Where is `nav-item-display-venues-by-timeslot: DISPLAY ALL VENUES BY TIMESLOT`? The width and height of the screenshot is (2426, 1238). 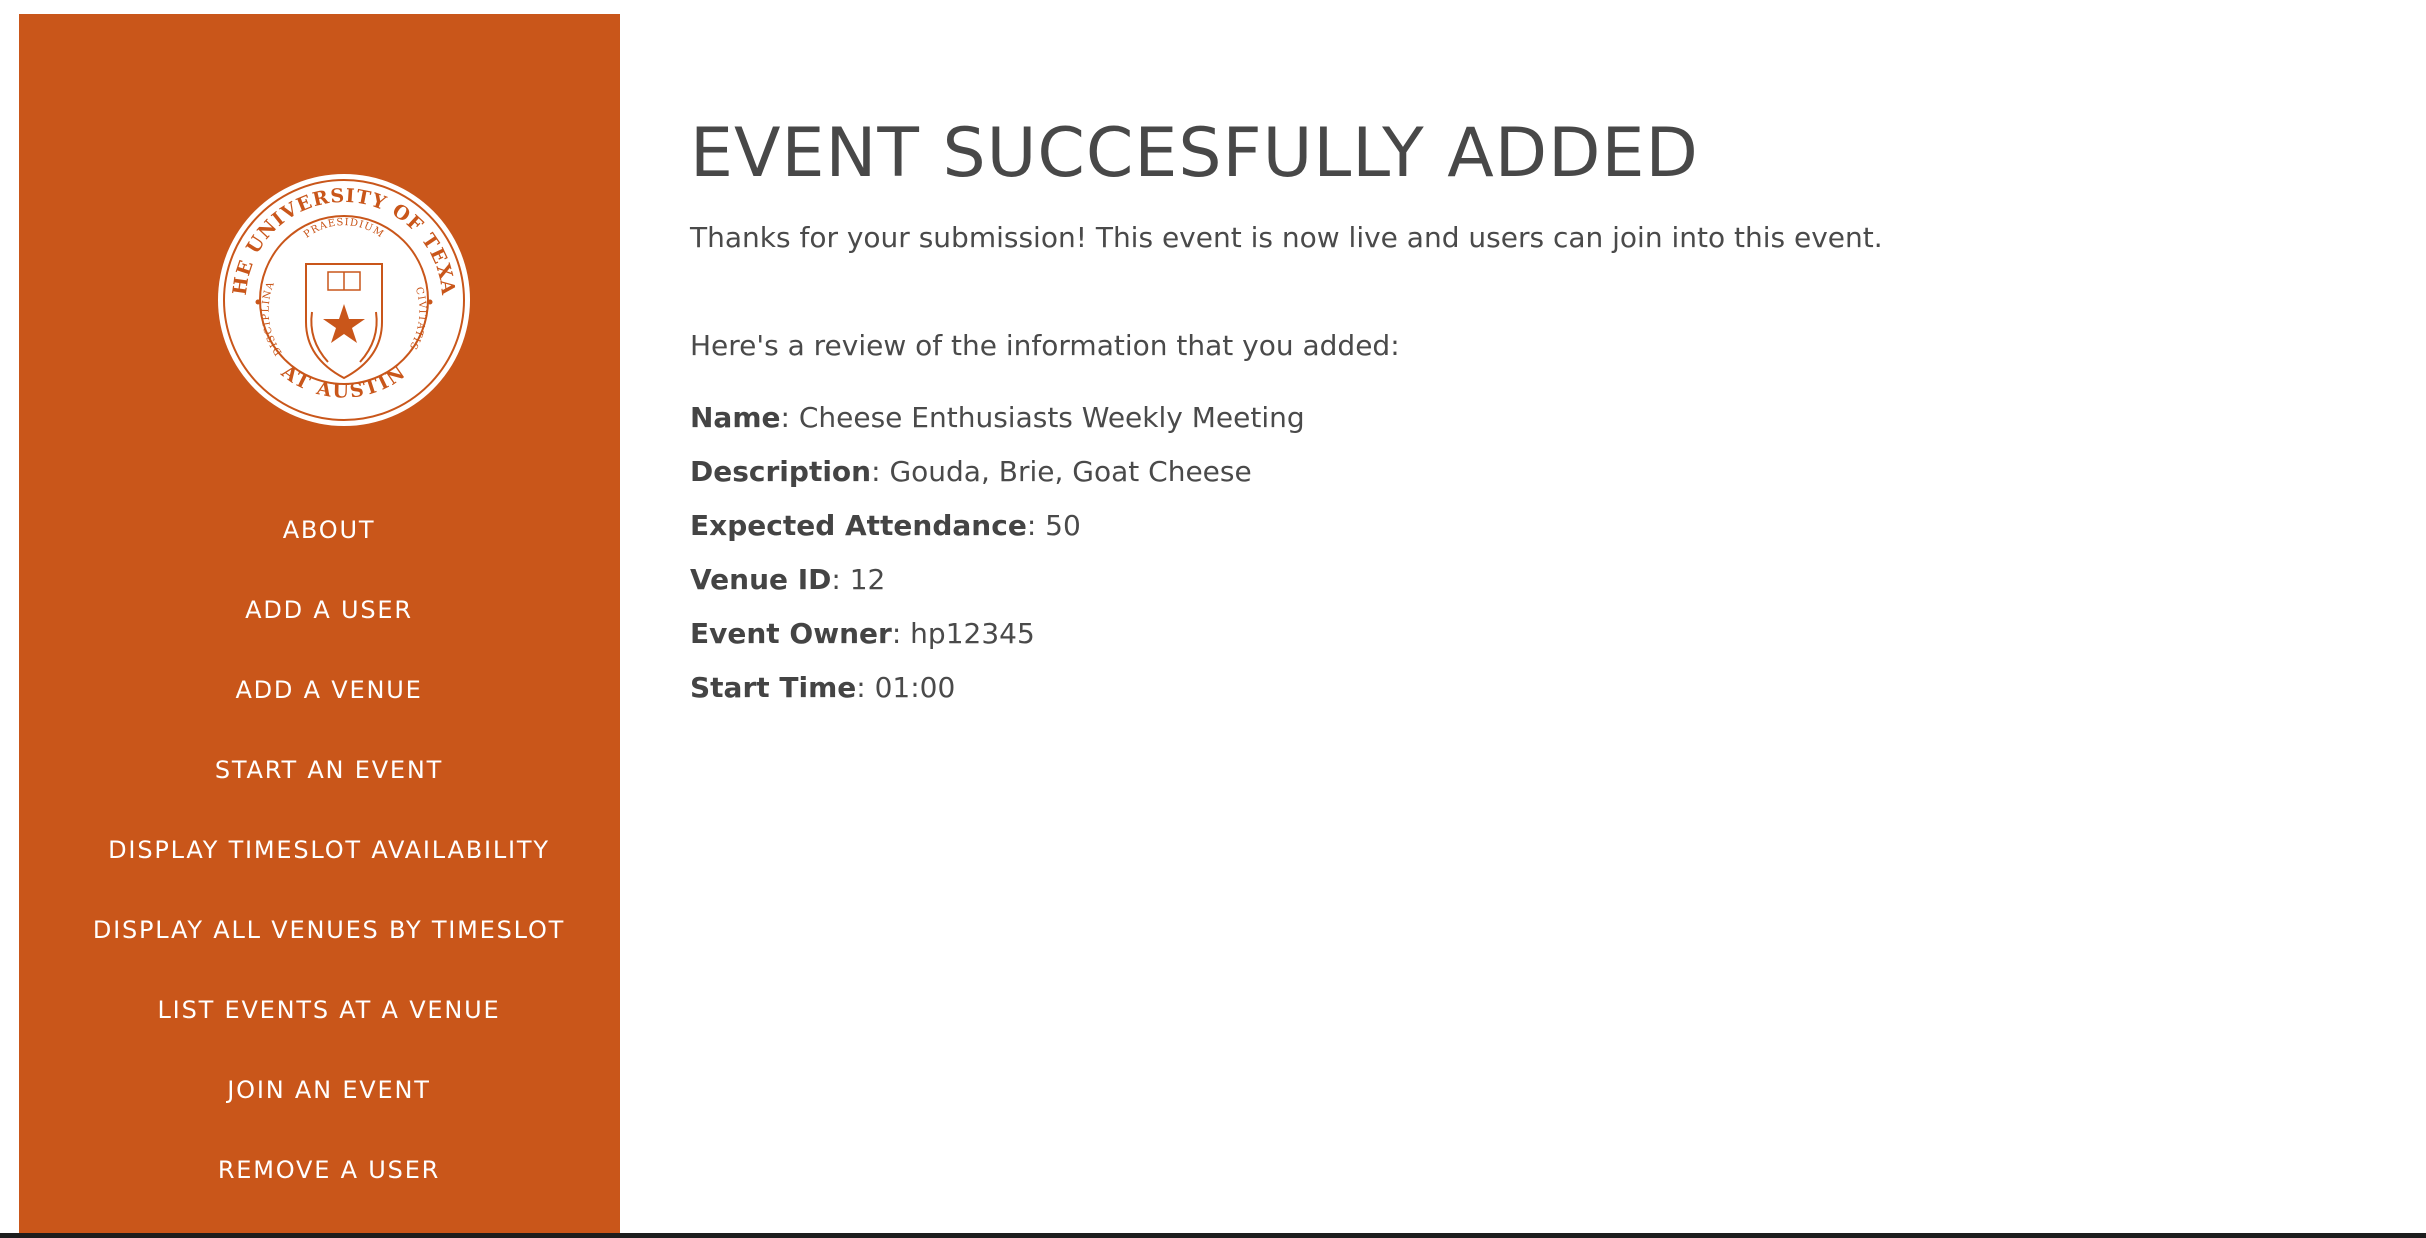 nav-item-display-venues-by-timeslot: DISPLAY ALL VENUES BY TIMESLOT is located at coordinates (329, 930).